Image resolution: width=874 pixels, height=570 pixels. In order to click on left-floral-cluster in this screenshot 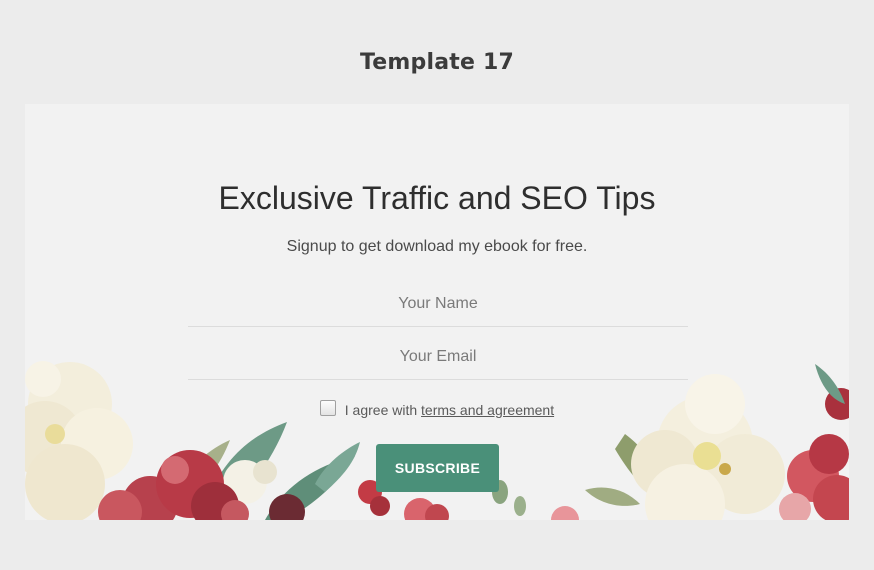, I will do `click(192, 440)`.